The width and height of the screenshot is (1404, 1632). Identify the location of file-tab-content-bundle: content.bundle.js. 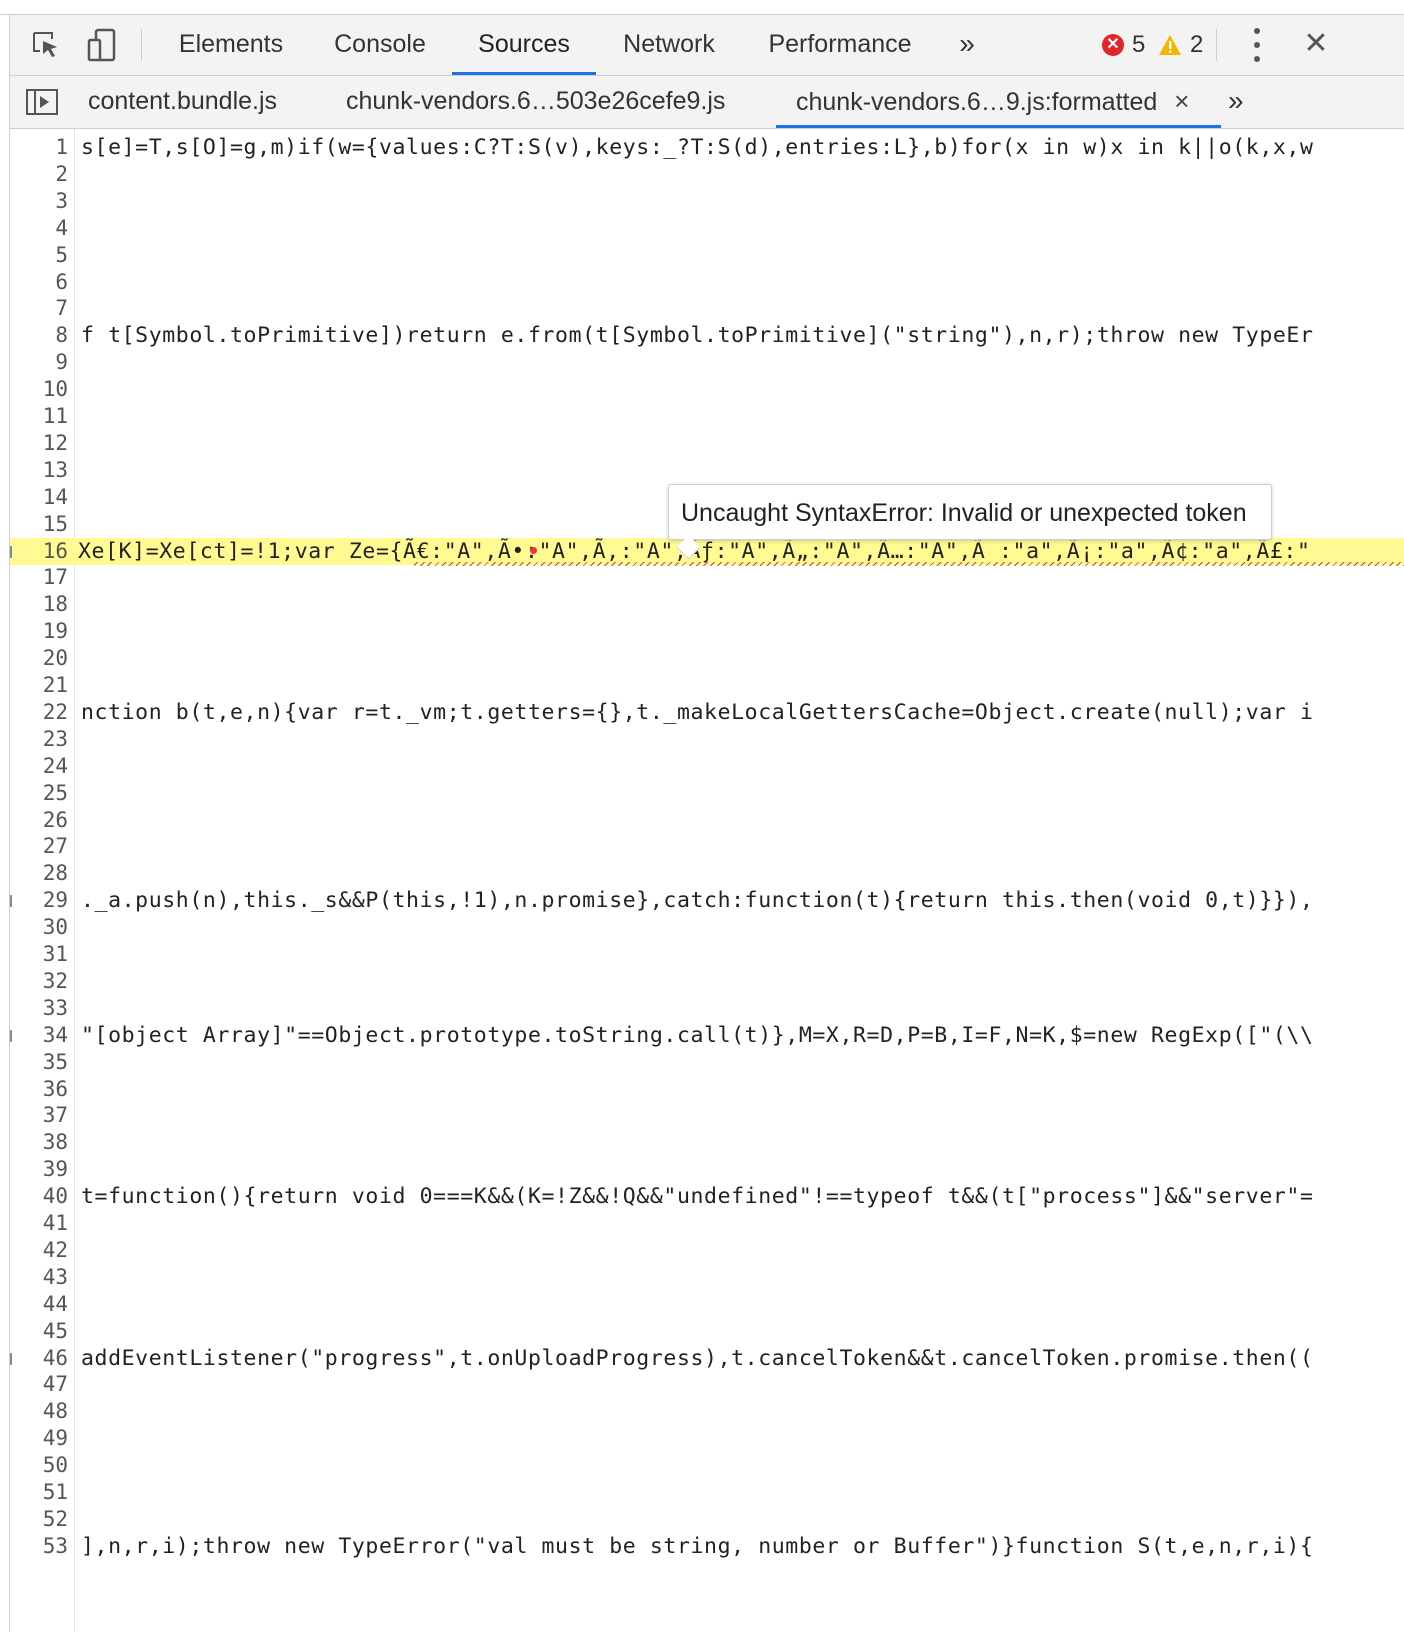
(182, 102).